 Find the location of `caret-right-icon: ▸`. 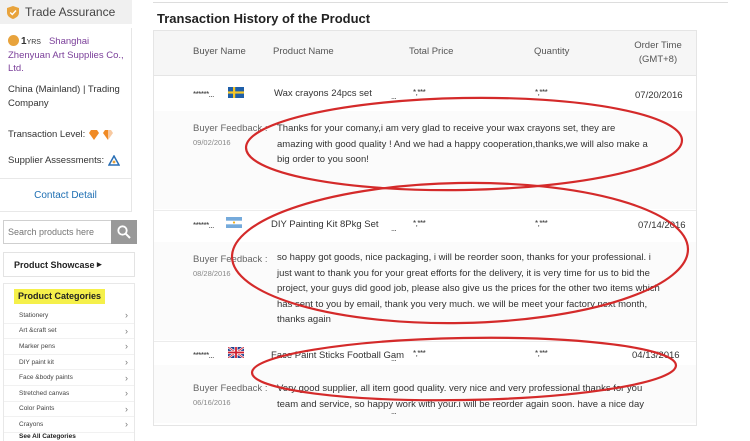

caret-right-icon: ▸ is located at coordinates (99, 264).